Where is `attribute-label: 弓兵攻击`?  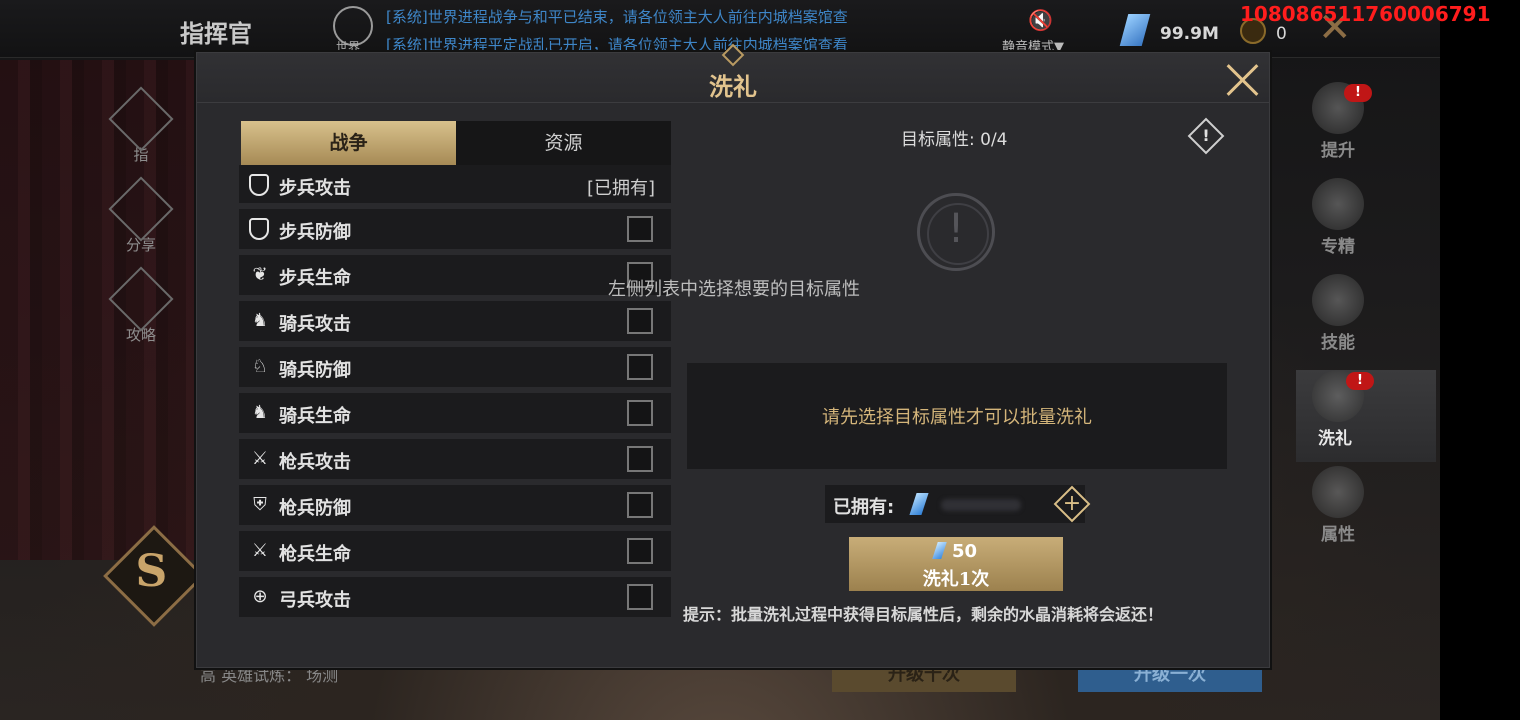 attribute-label: 弓兵攻击 is located at coordinates (315, 600).